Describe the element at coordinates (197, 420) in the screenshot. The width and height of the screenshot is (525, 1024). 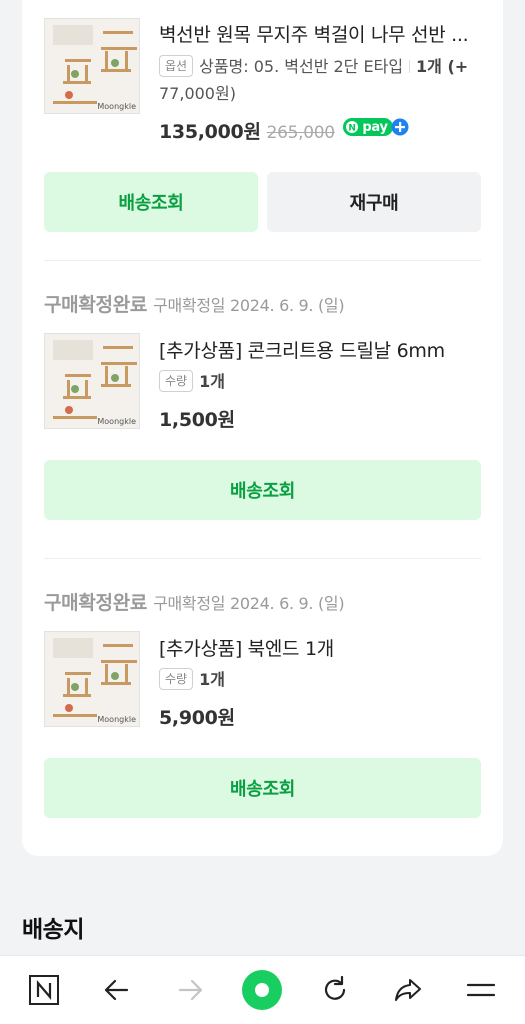
I see `price: 1,500원` at that location.